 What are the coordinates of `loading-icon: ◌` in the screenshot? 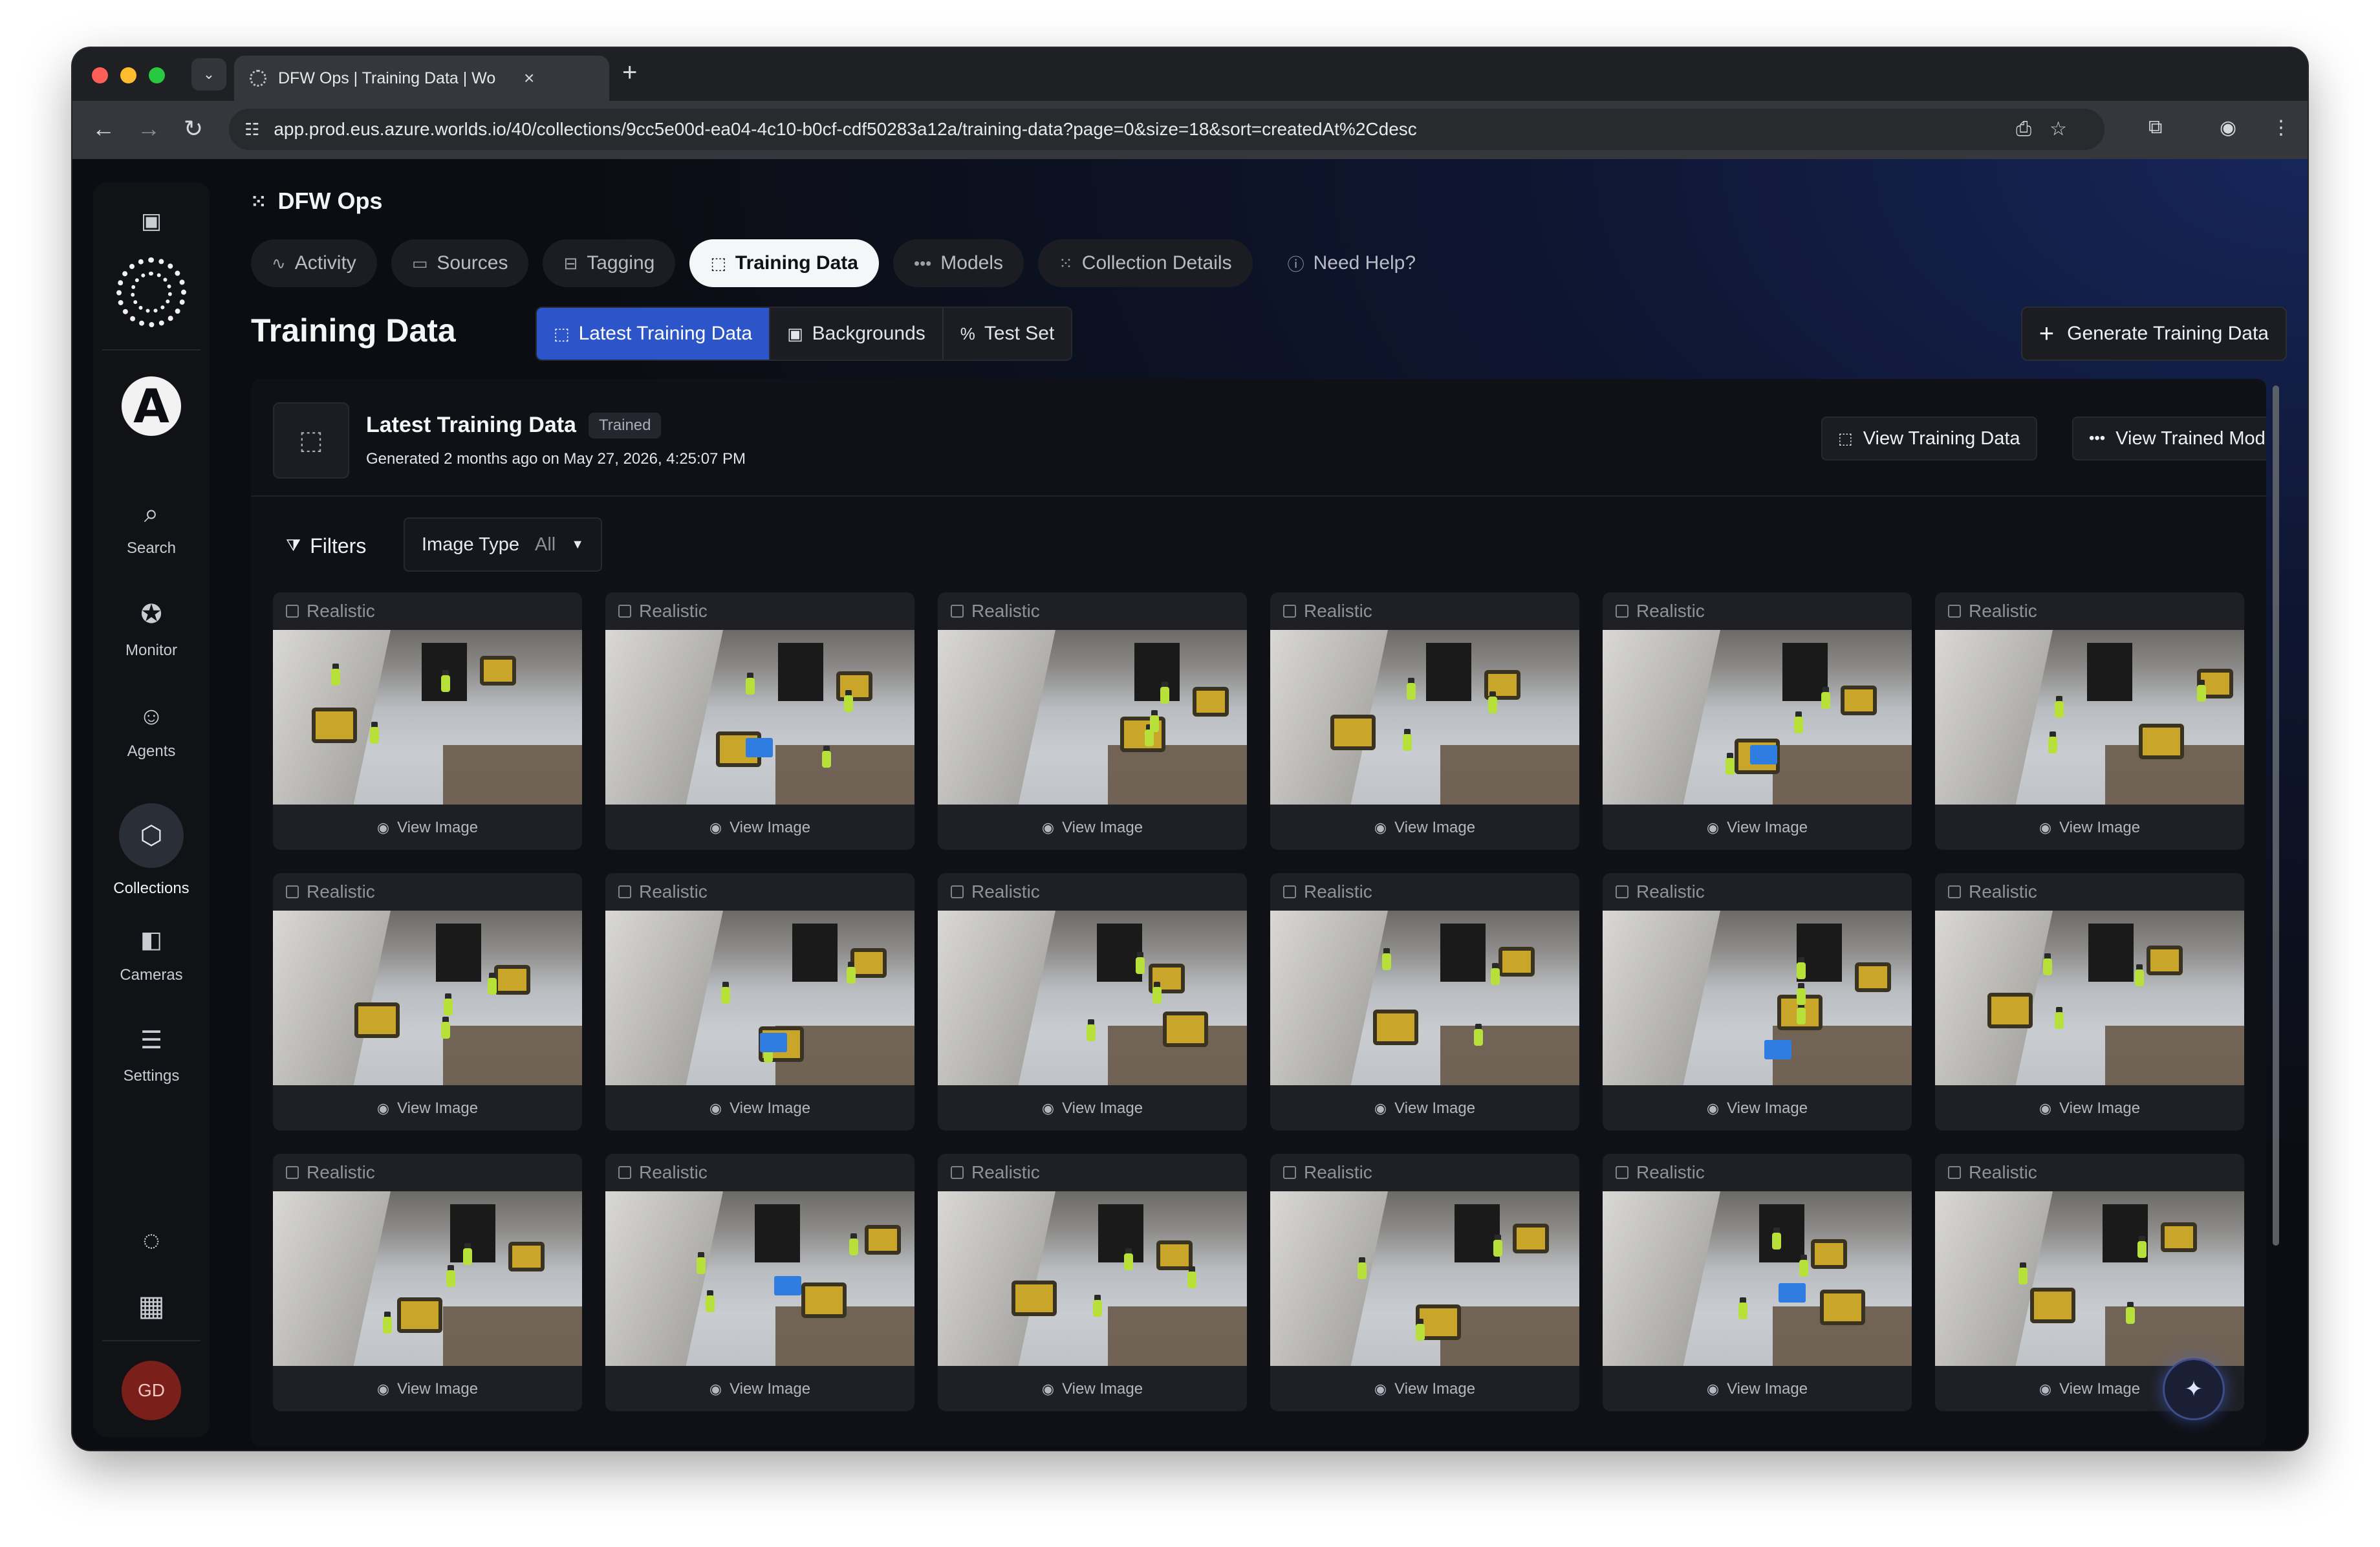 It's located at (151, 1239).